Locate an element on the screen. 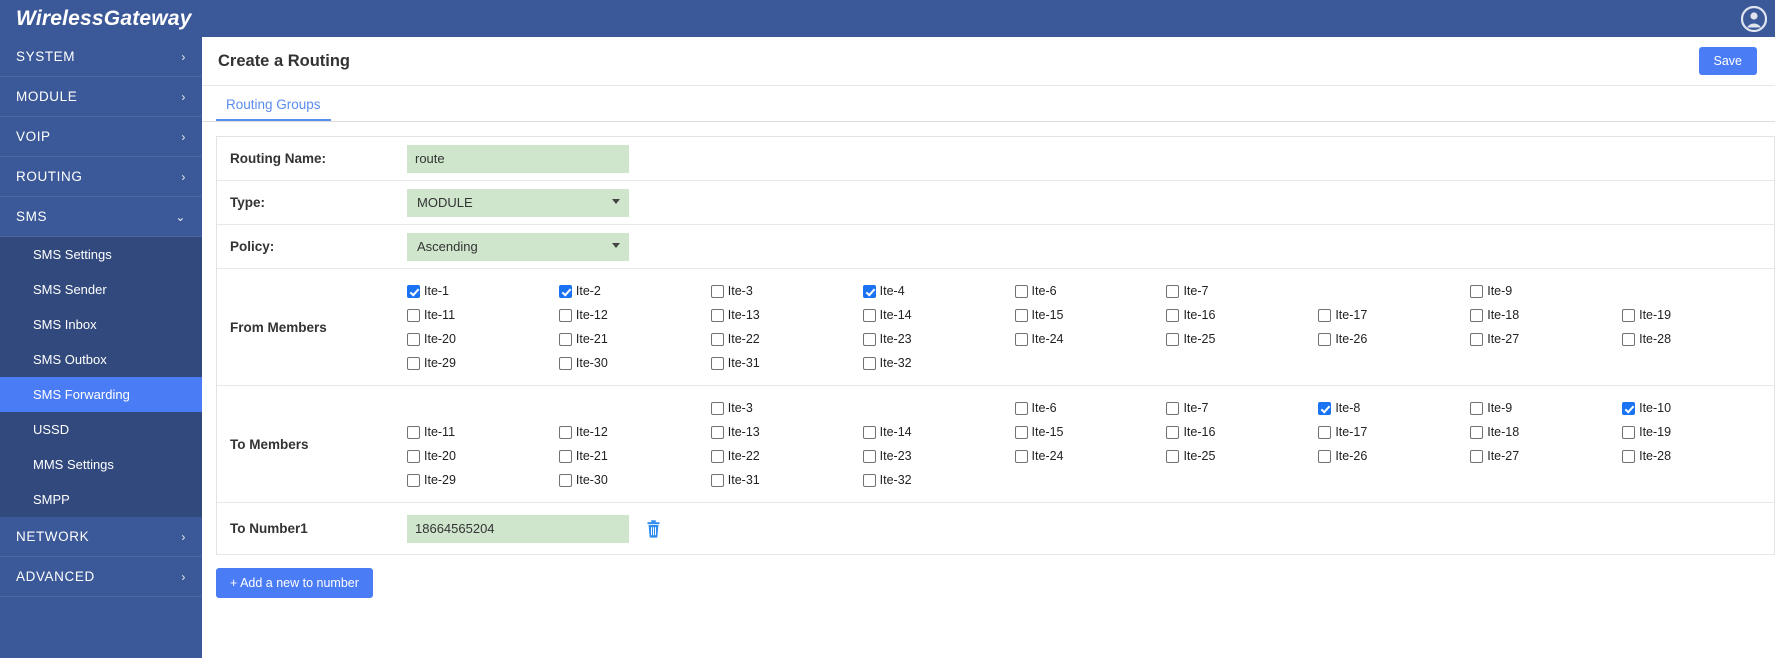 The height and width of the screenshot is (658, 1775). add-new-to-number-button: + Add a new to number is located at coordinates (294, 583).